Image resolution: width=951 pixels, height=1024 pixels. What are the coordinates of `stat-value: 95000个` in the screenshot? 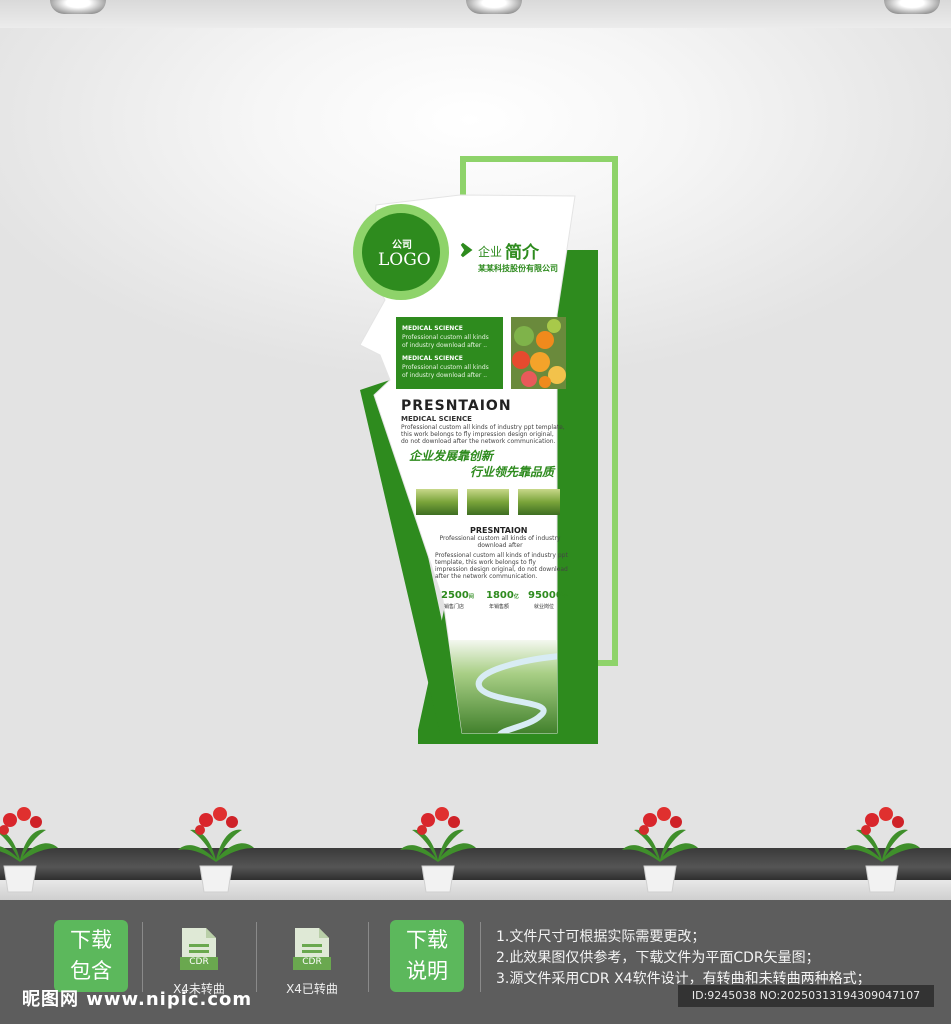 It's located at (548, 595).